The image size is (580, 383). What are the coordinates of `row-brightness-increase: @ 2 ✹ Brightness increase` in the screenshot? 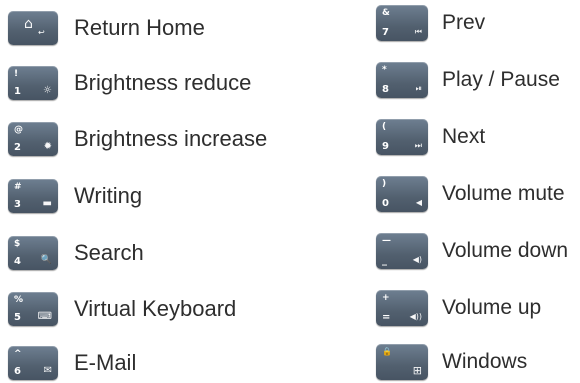 It's located at (137, 139).